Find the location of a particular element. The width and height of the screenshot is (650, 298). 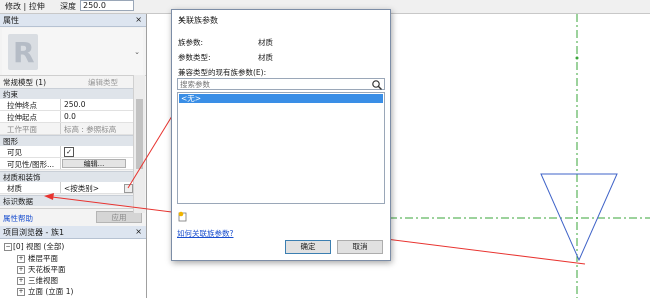

param-type-value: 材质 is located at coordinates (265, 57).